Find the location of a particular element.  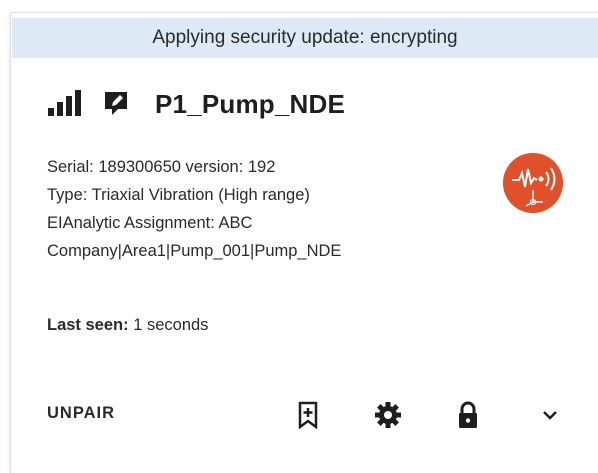

gear-icon is located at coordinates (388, 415).